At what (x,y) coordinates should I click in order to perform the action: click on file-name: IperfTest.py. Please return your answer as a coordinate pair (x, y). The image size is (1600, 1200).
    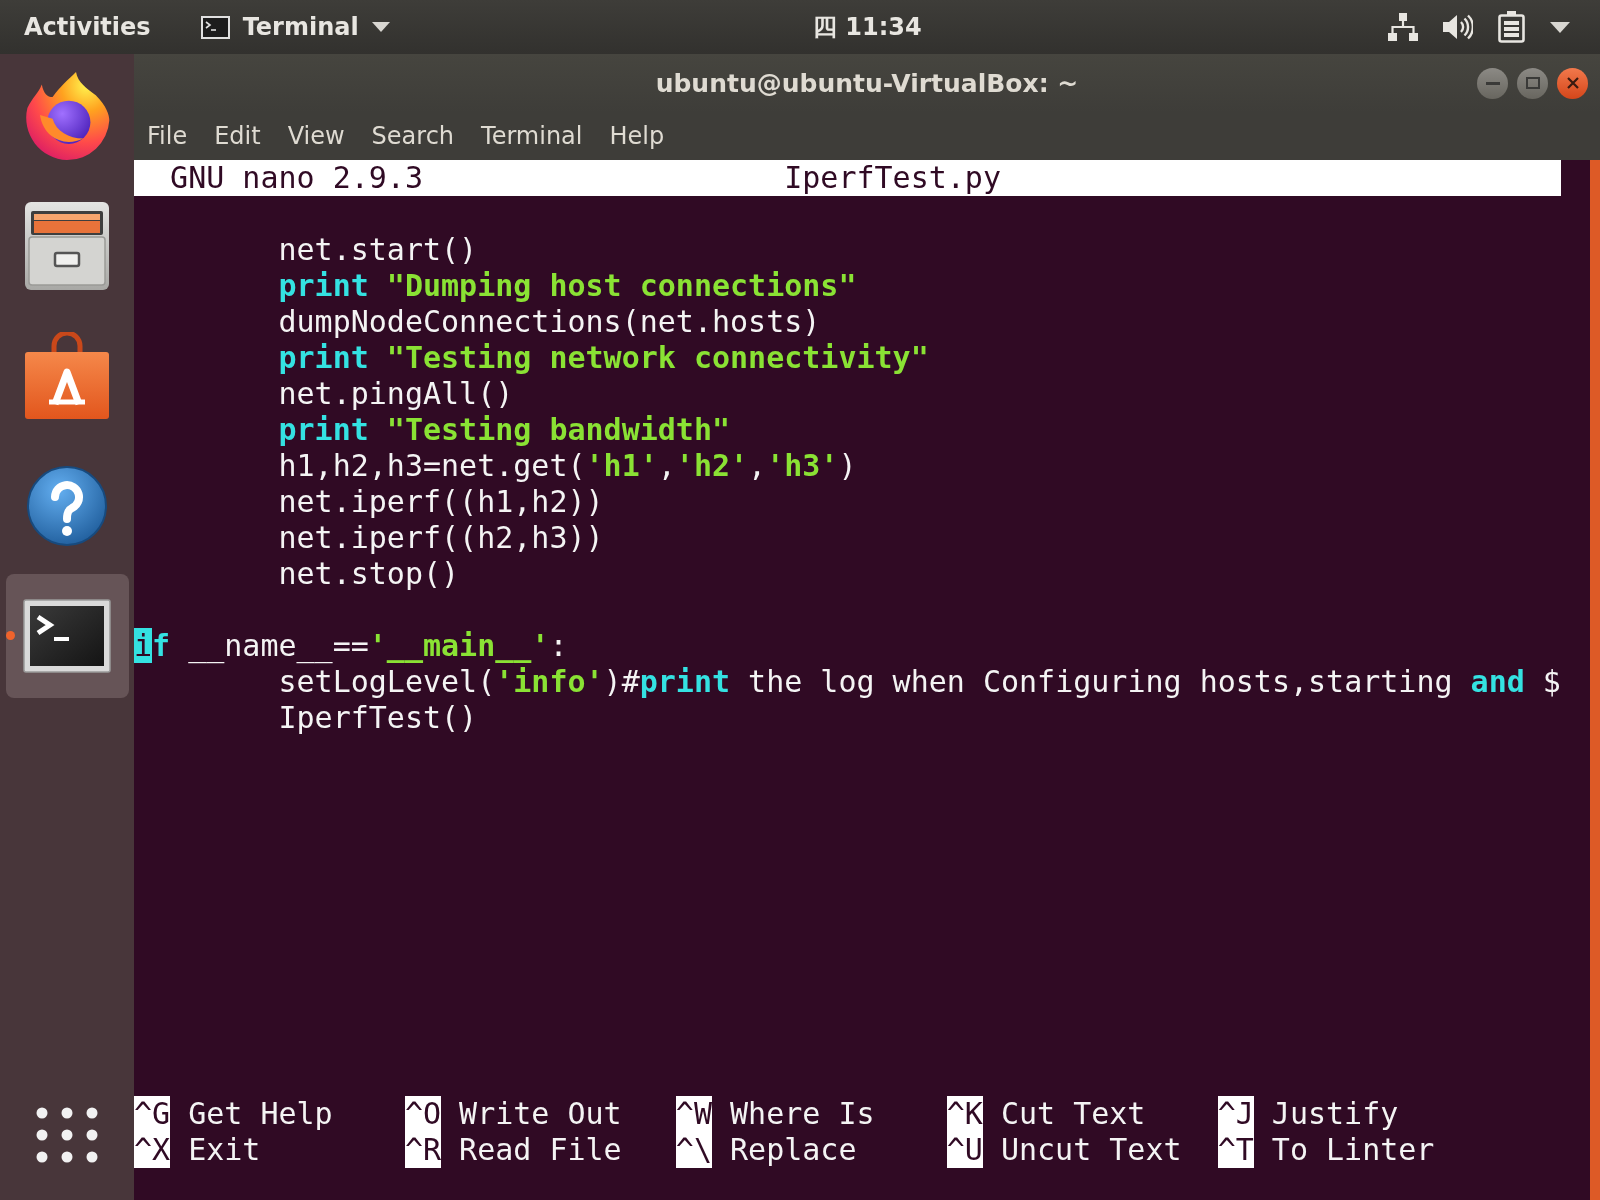
    Looking at the image, I should click on (892, 178).